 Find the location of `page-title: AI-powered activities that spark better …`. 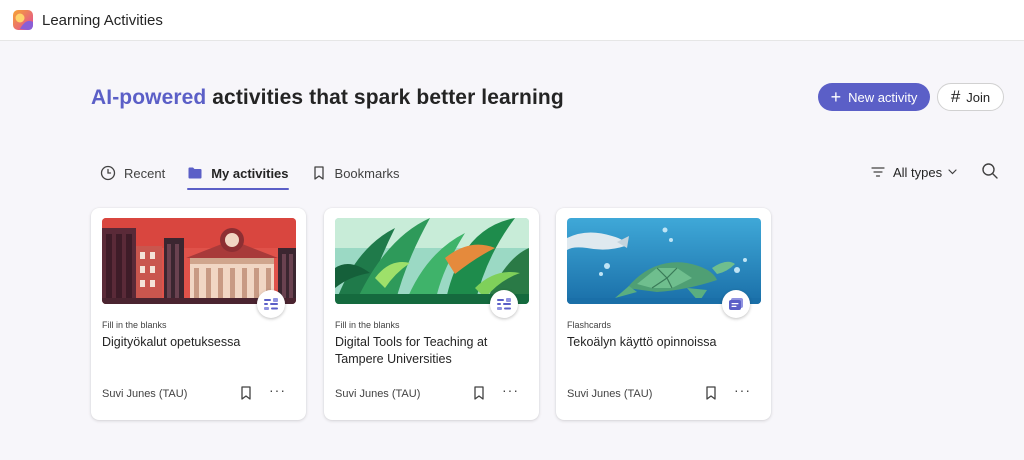

page-title: AI-powered activities that spark better … is located at coordinates (327, 98).